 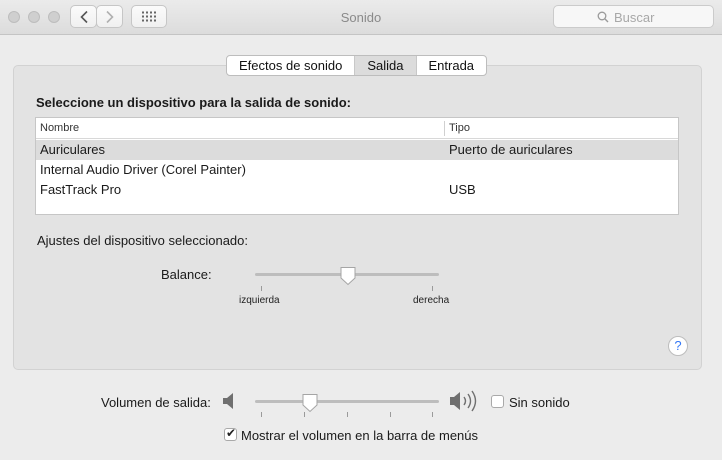 I want to click on table-row: FastTrack Pro USB, so click(x=357, y=190).